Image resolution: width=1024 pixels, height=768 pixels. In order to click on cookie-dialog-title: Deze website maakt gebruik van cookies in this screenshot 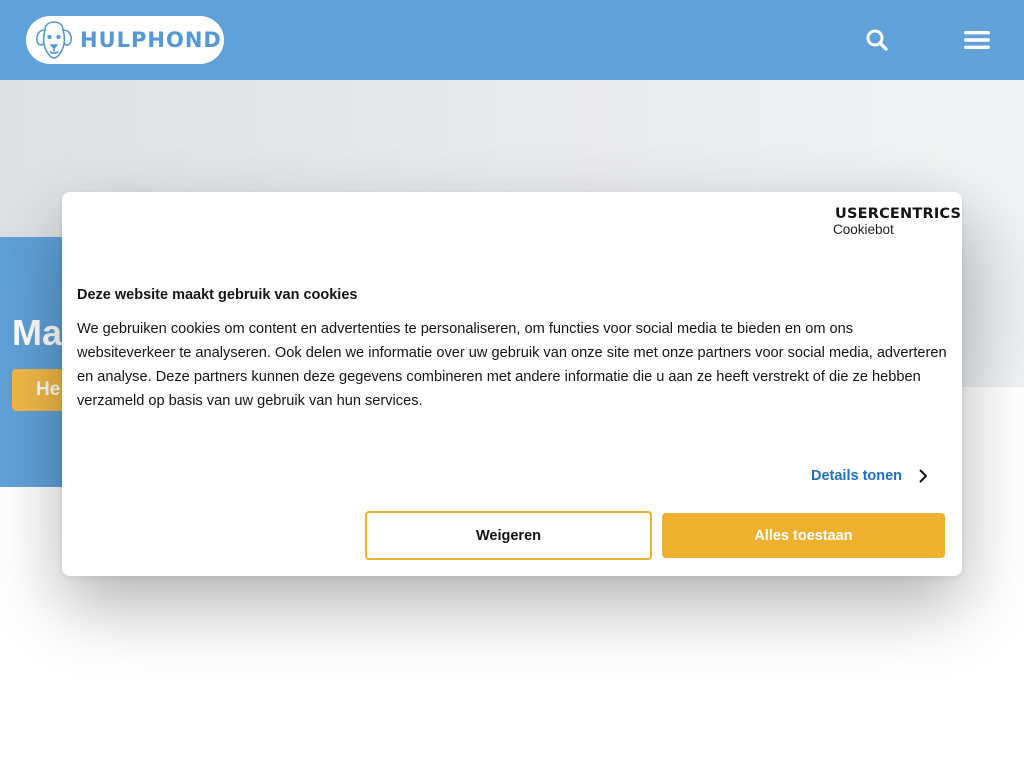, I will do `click(217, 295)`.